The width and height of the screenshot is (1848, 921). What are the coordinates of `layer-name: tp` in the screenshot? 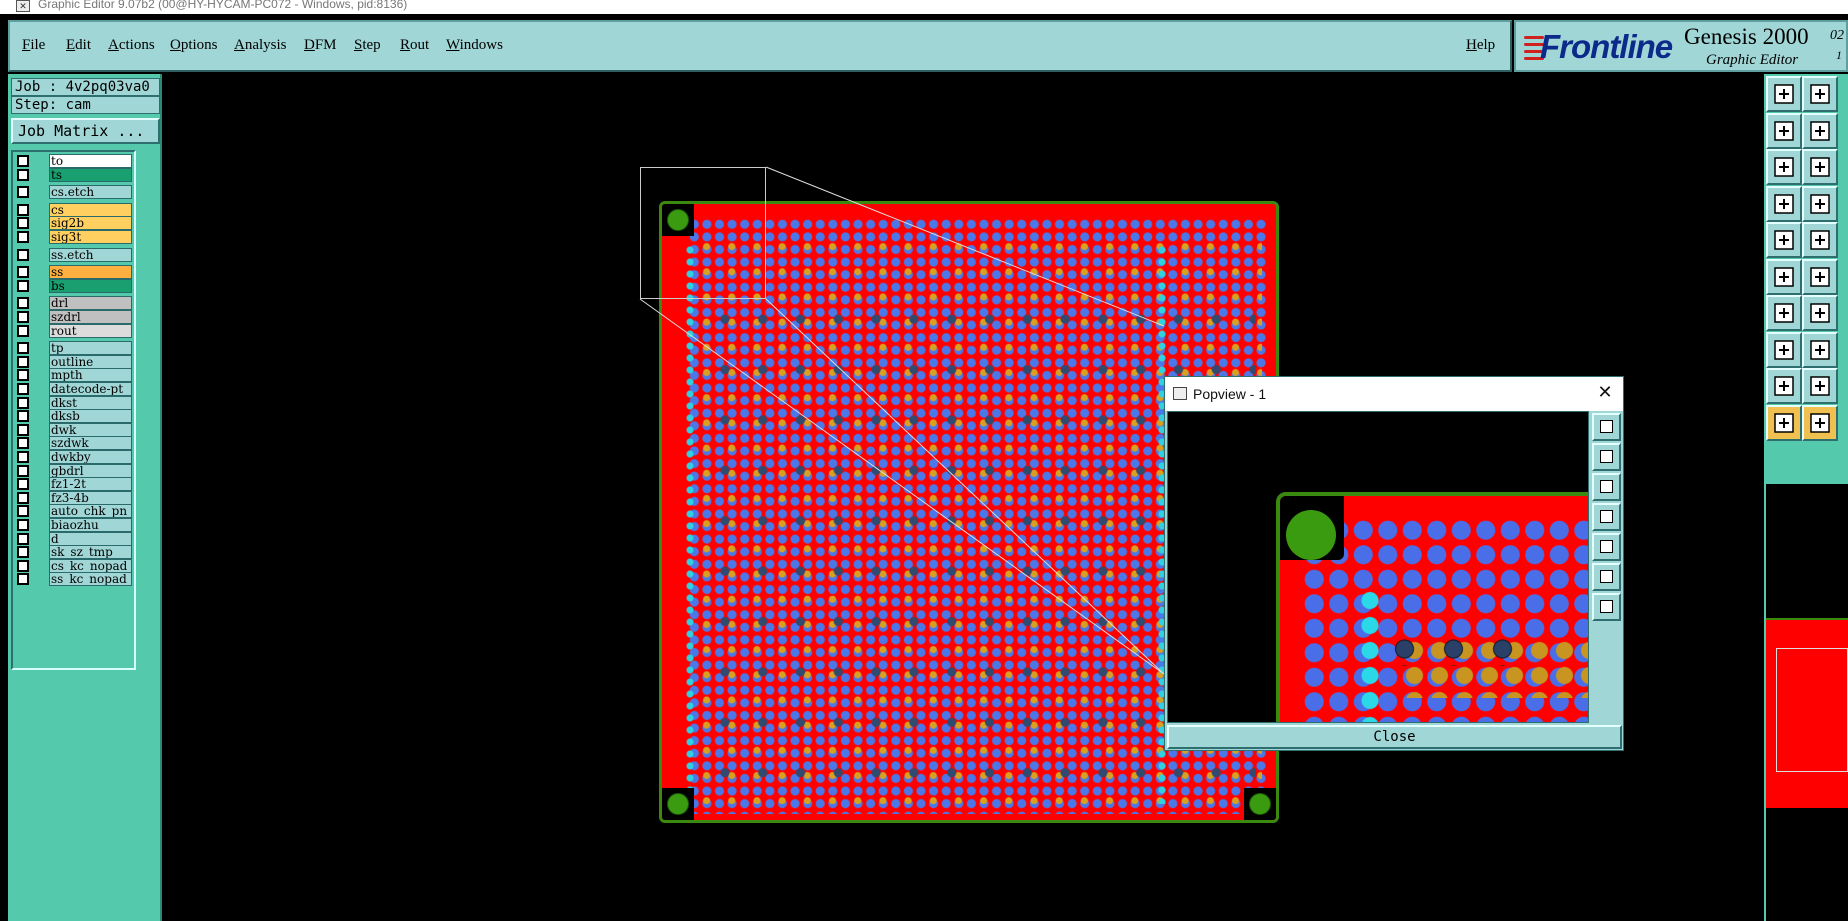 It's located at (90, 348).